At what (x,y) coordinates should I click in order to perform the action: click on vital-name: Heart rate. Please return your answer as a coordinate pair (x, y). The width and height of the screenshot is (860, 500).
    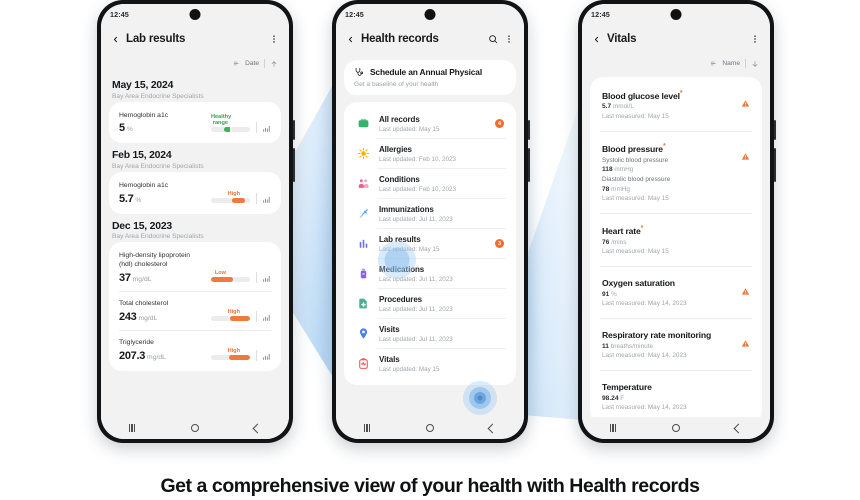
    Looking at the image, I should click on (621, 231).